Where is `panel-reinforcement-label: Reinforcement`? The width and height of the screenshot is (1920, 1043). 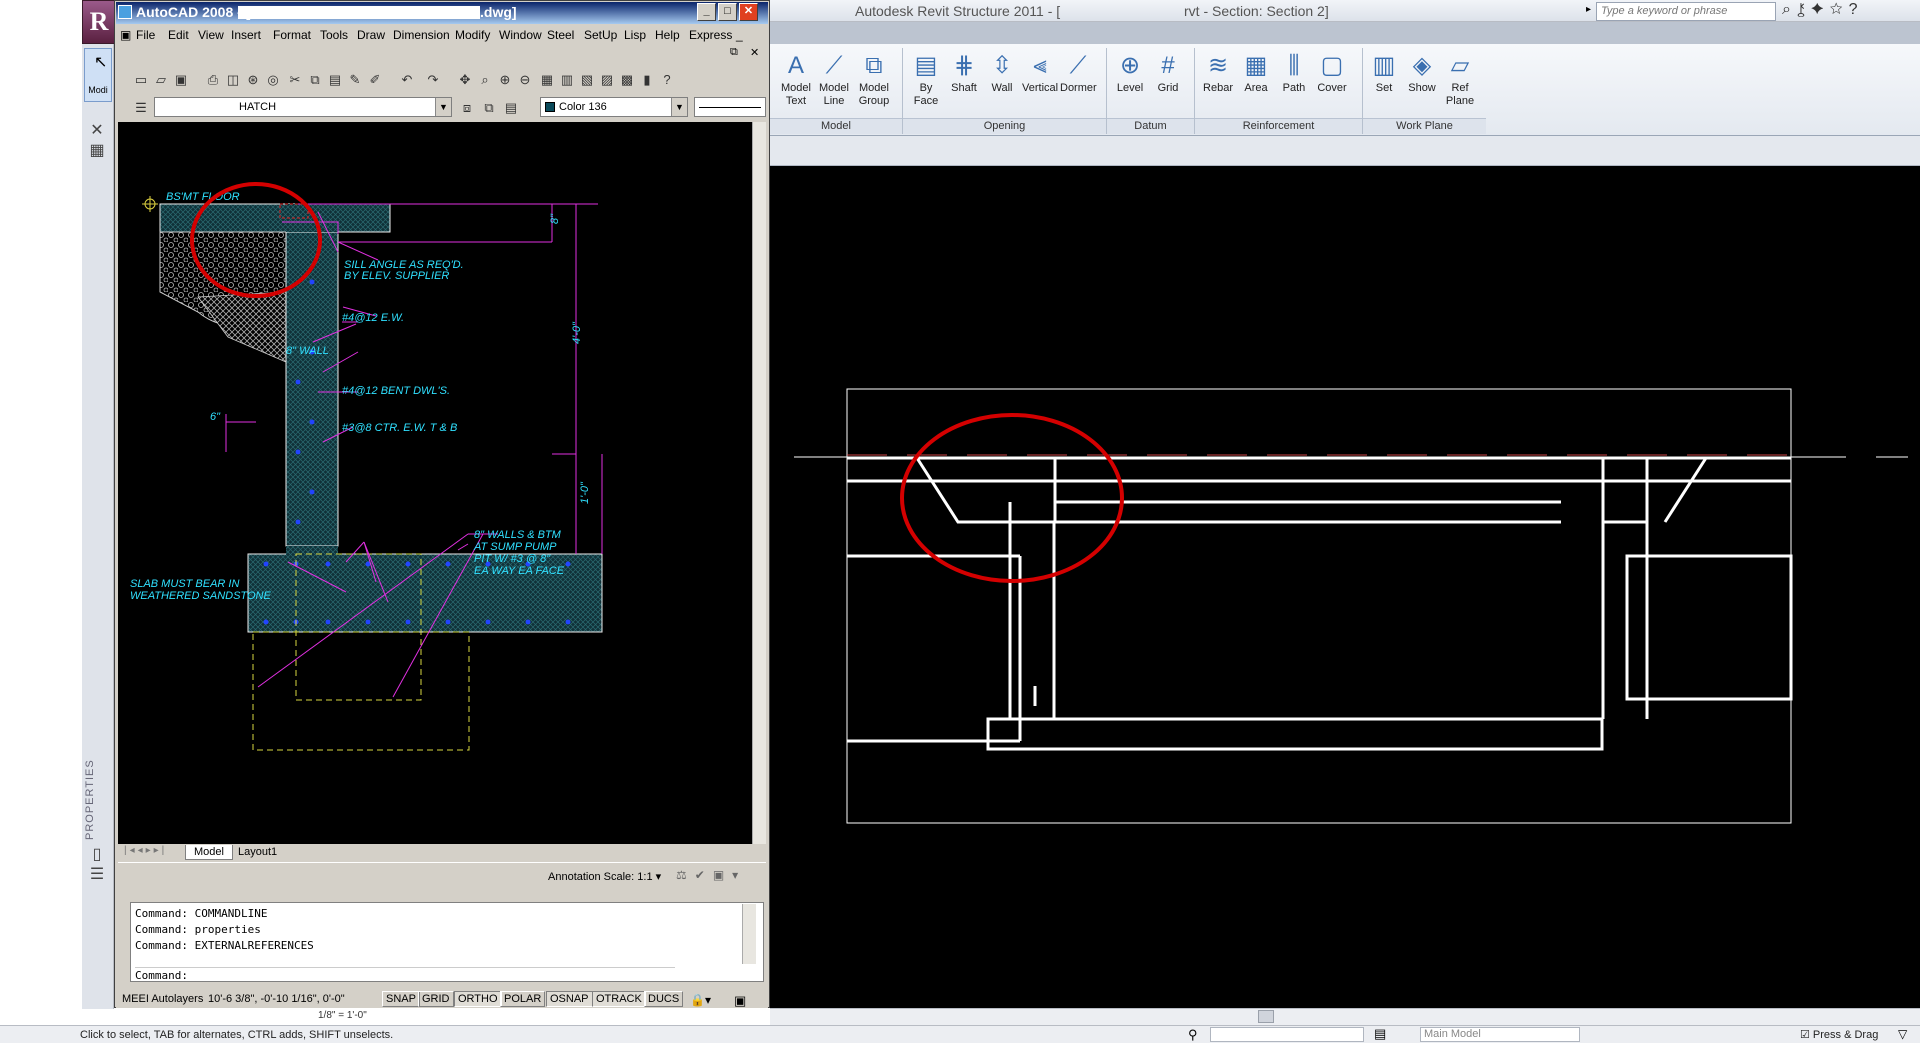 panel-reinforcement-label: Reinforcement is located at coordinates (1278, 126).